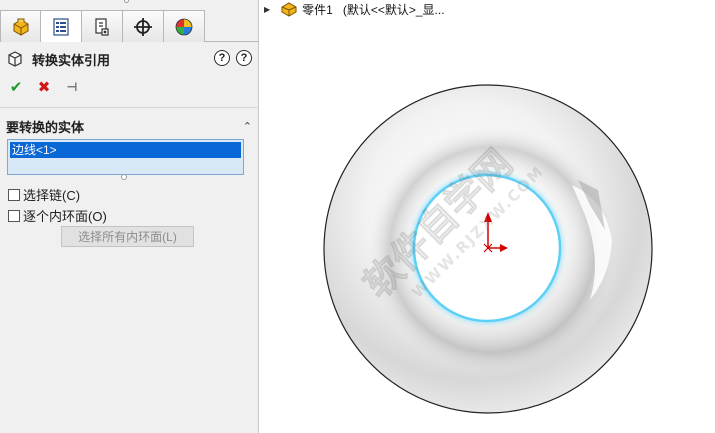 The width and height of the screenshot is (715, 433). What do you see at coordinates (317, 9) in the screenshot?
I see `part-name: 零件1` at bounding box center [317, 9].